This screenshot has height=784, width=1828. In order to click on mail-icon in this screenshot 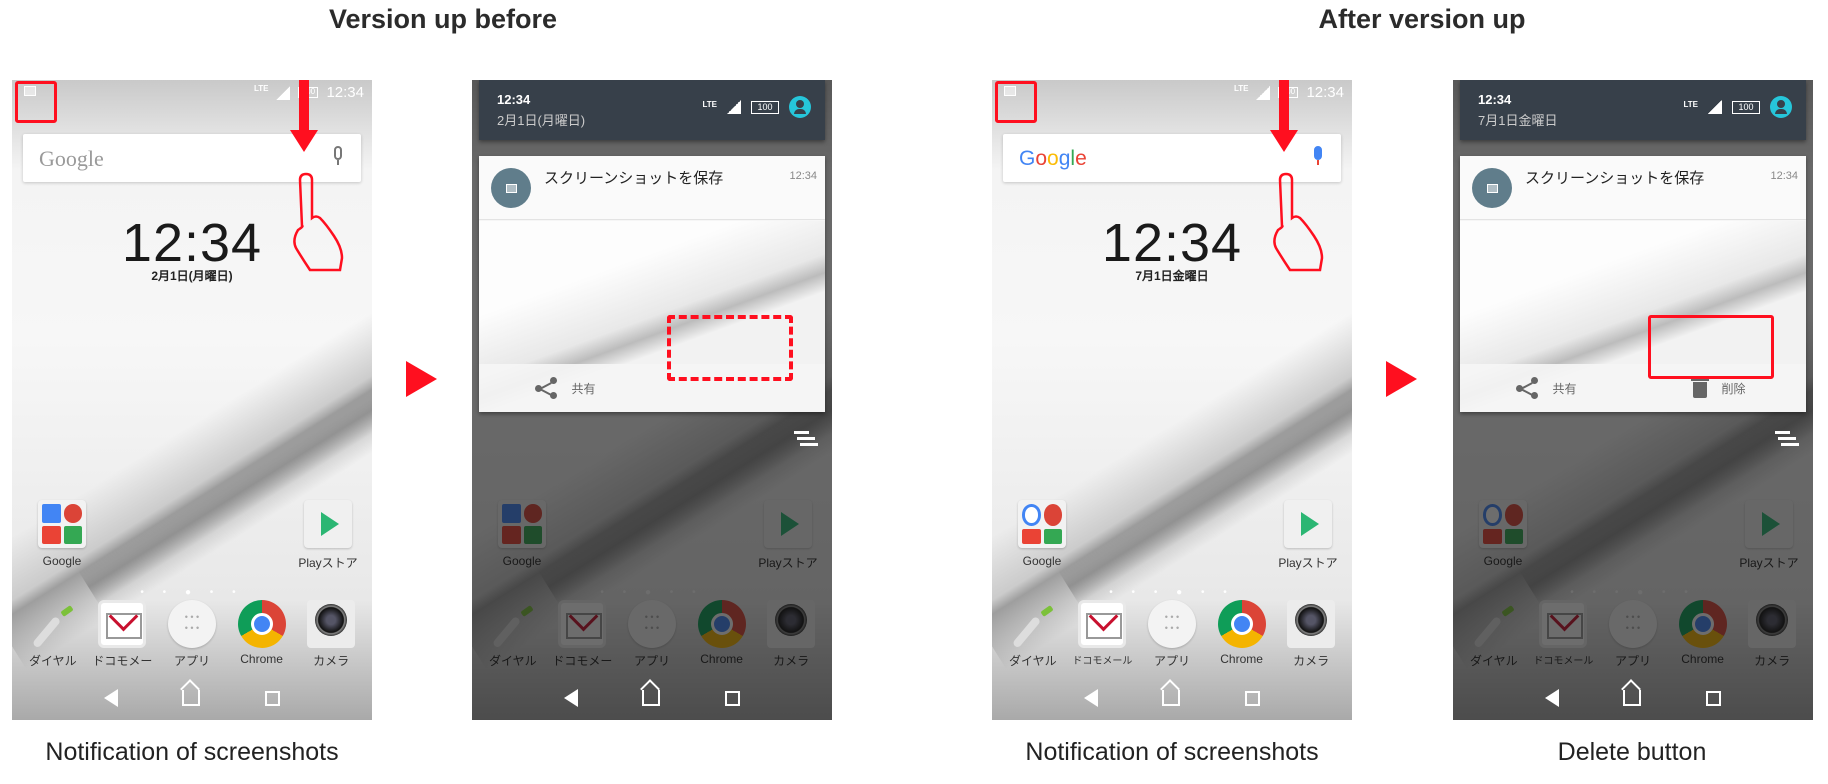, I will do `click(1102, 624)`.